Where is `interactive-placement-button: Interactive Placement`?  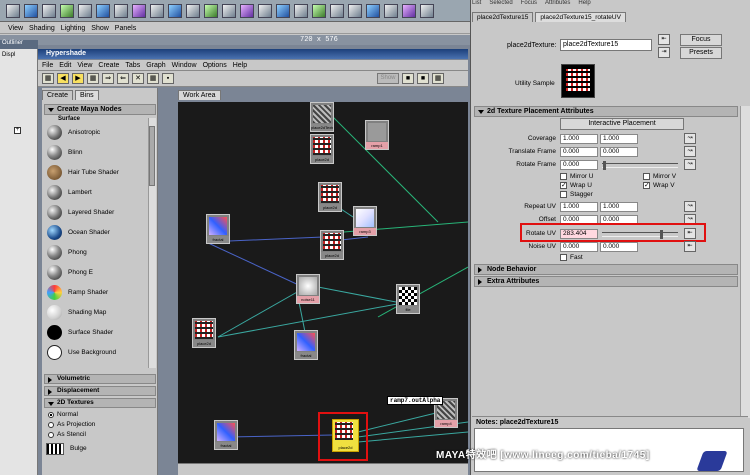
interactive-placement-button: Interactive Placement is located at coordinates (622, 124).